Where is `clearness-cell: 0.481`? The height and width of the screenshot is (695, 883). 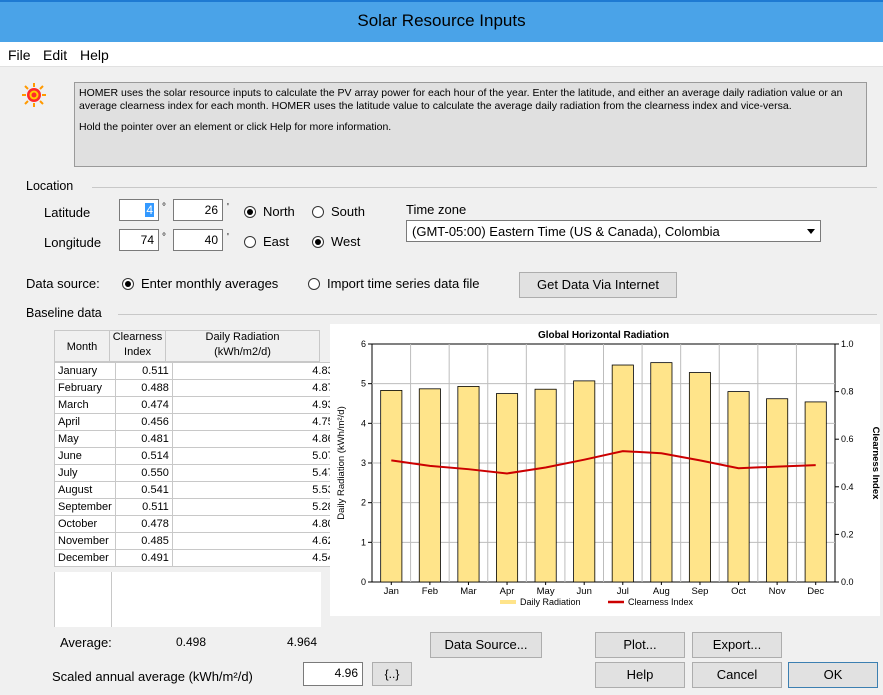
clearness-cell: 0.481 is located at coordinates (143, 439).